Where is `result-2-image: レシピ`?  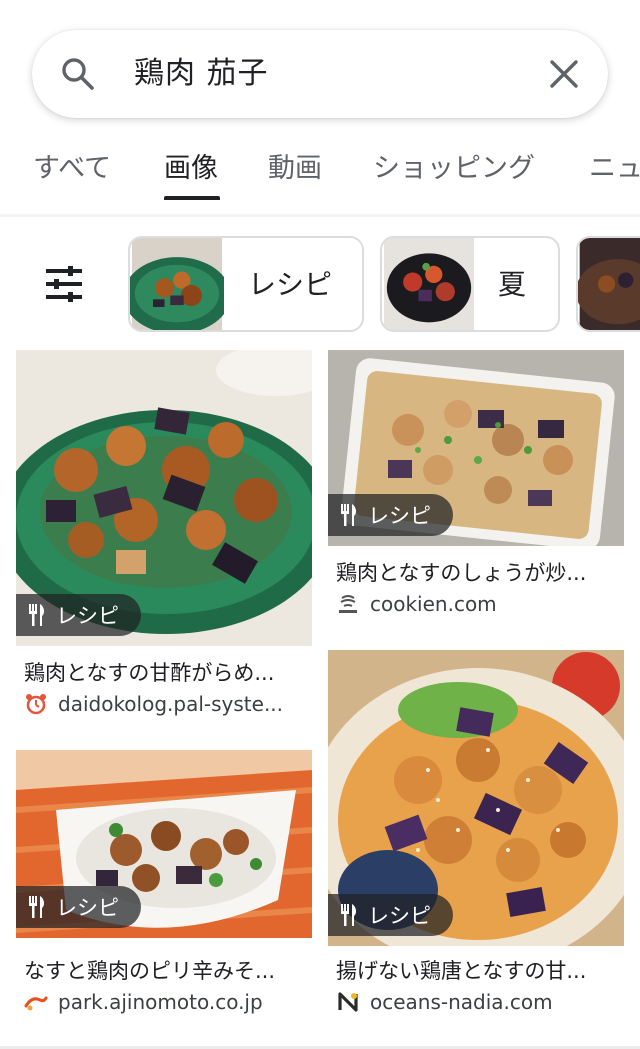
result-2-image: レシピ is located at coordinates (476, 448).